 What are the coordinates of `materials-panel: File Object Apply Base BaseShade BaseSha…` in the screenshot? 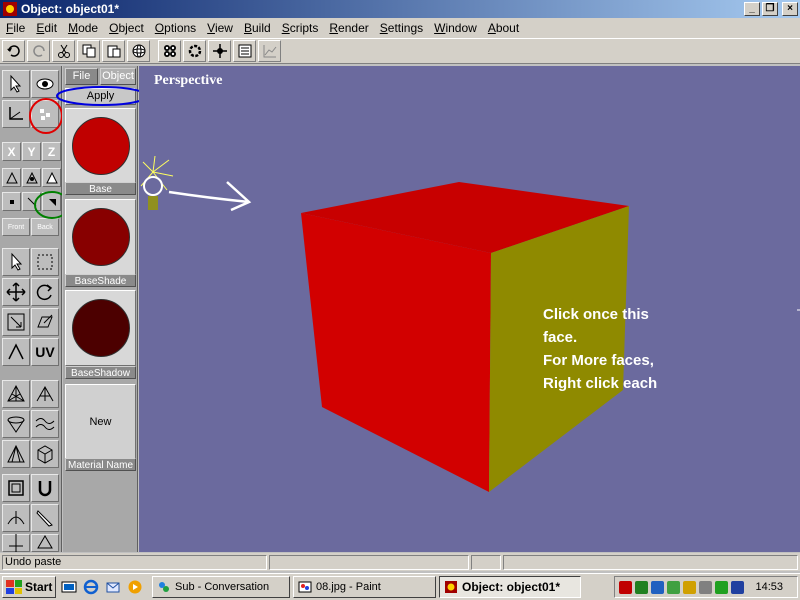 It's located at (102, 309).